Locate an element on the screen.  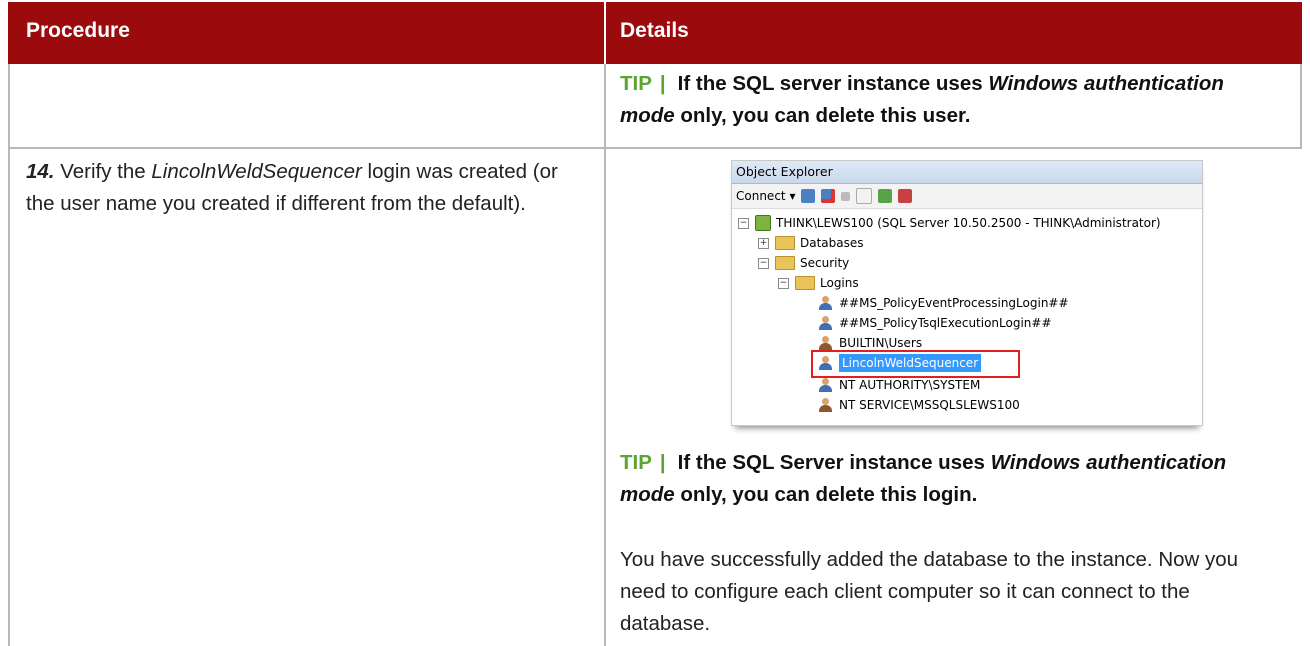
right-border is located at coordinates (1301, 106).